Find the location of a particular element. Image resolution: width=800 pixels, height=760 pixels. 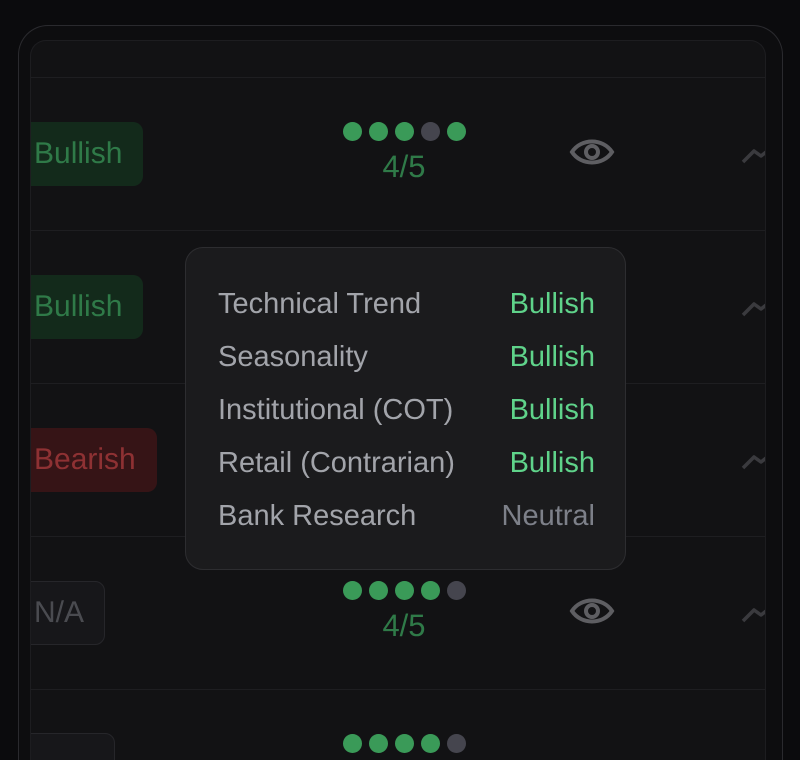

factor-label: Seasonality is located at coordinates (293, 357).